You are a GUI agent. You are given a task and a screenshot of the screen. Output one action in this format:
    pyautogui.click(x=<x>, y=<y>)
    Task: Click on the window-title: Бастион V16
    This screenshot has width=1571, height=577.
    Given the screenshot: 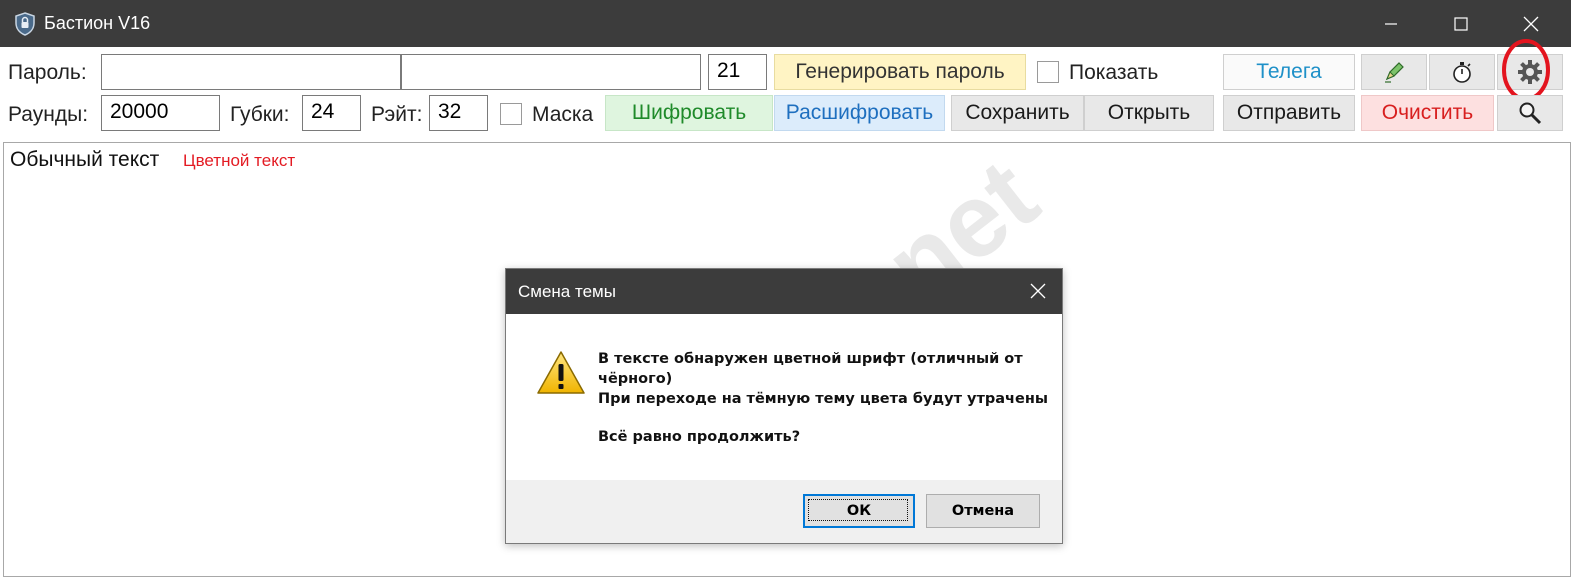 What is the action you would take?
    pyautogui.click(x=97, y=23)
    